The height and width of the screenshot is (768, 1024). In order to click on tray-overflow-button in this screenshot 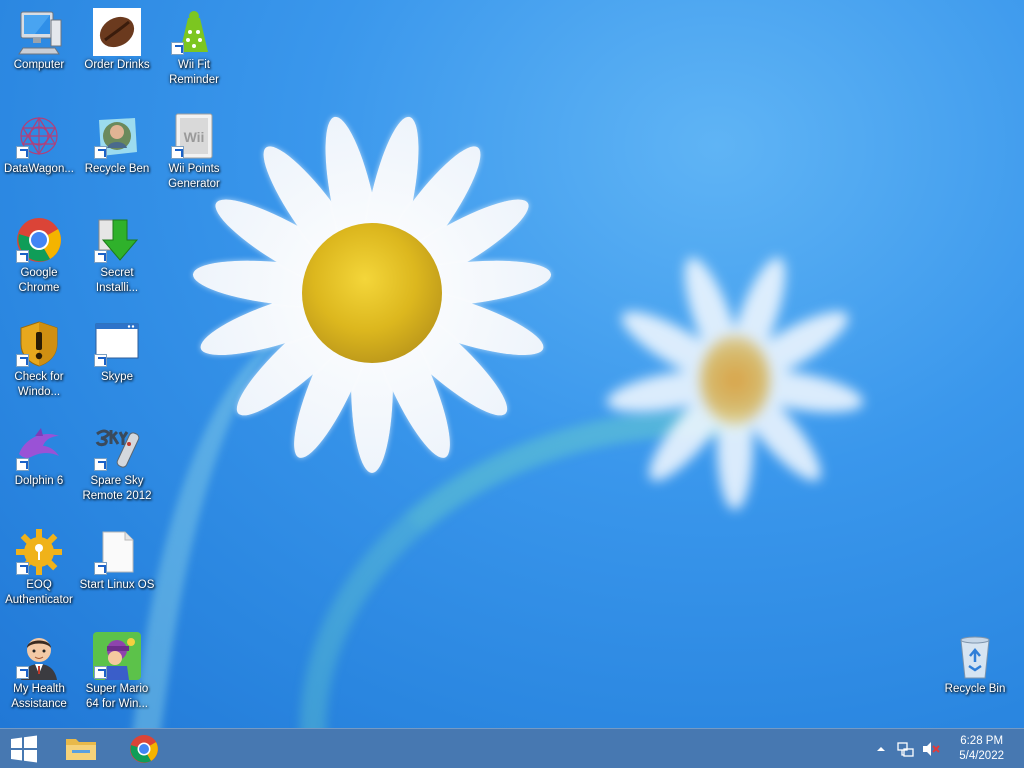, I will do `click(881, 748)`.